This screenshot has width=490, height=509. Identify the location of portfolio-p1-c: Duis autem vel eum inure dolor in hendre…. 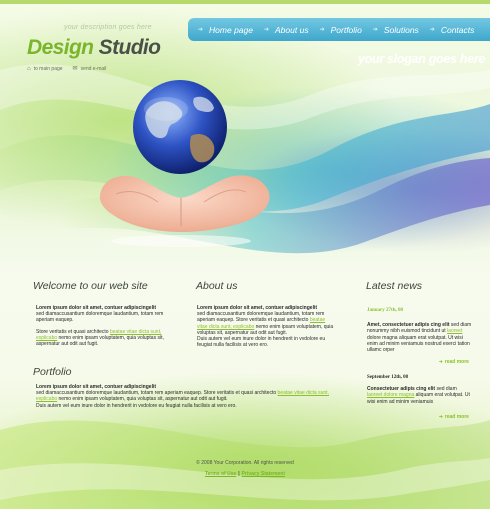
(136, 405).